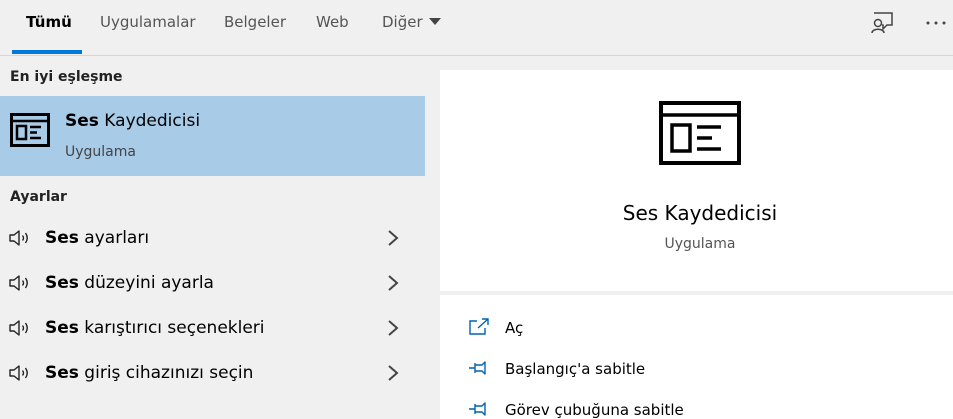  What do you see at coordinates (402, 22) in the screenshot?
I see `tab-more-label: Diğer` at bounding box center [402, 22].